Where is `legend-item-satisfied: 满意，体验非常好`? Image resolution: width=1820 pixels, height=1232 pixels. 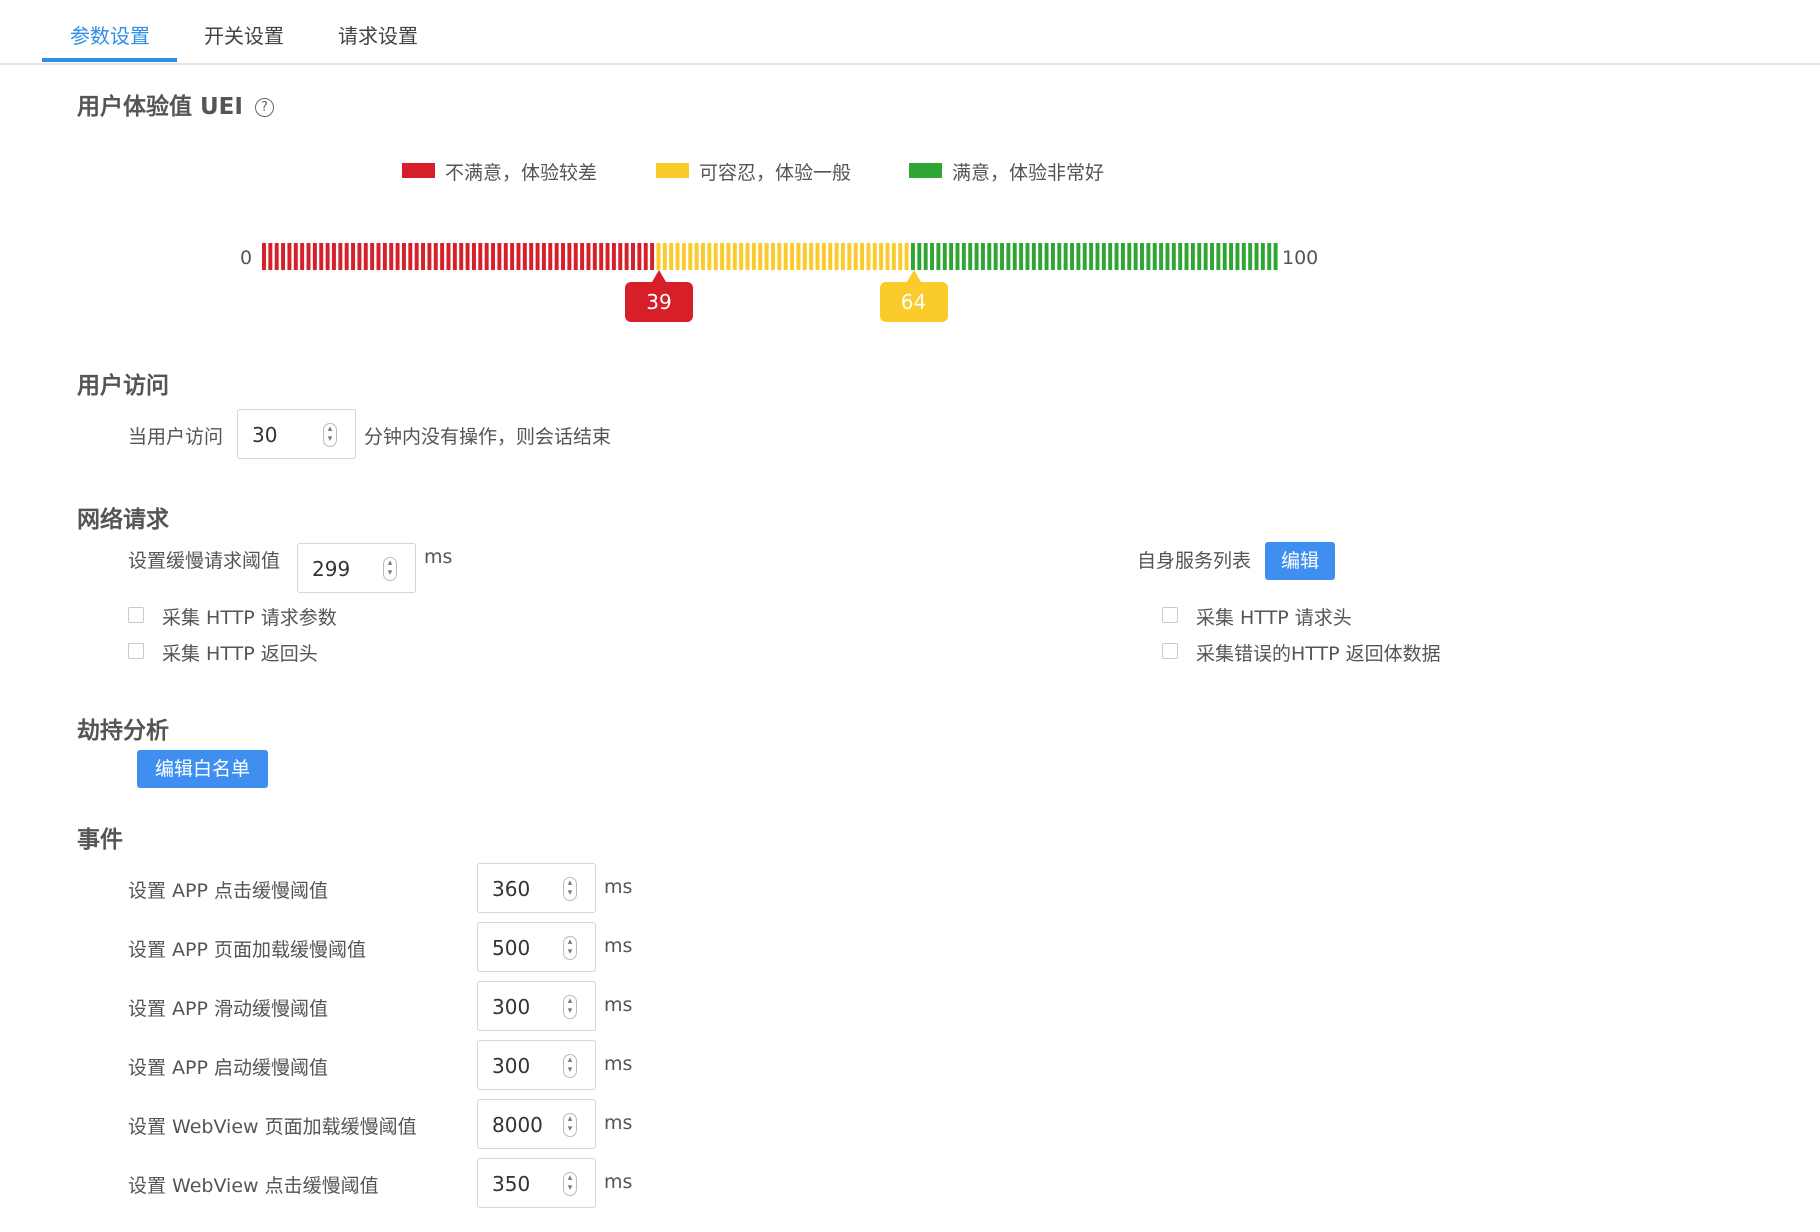
legend-item-satisfied: 满意，体验非常好 is located at coordinates (1006, 171).